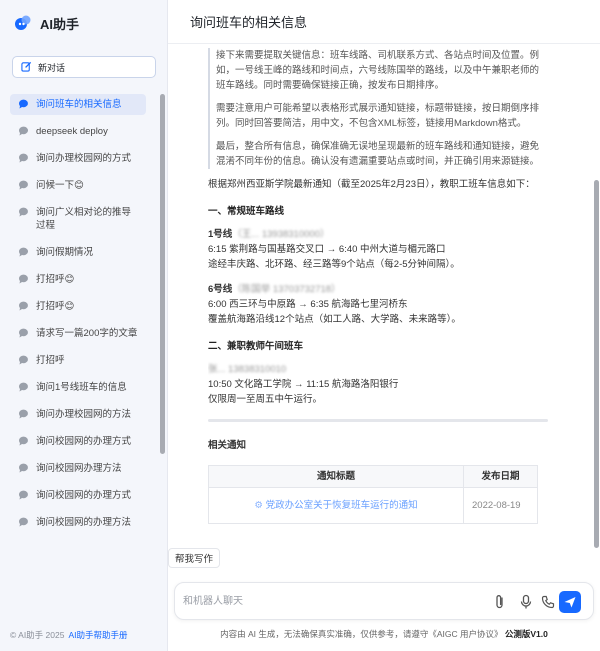  I want to click on send-icon, so click(570, 602).